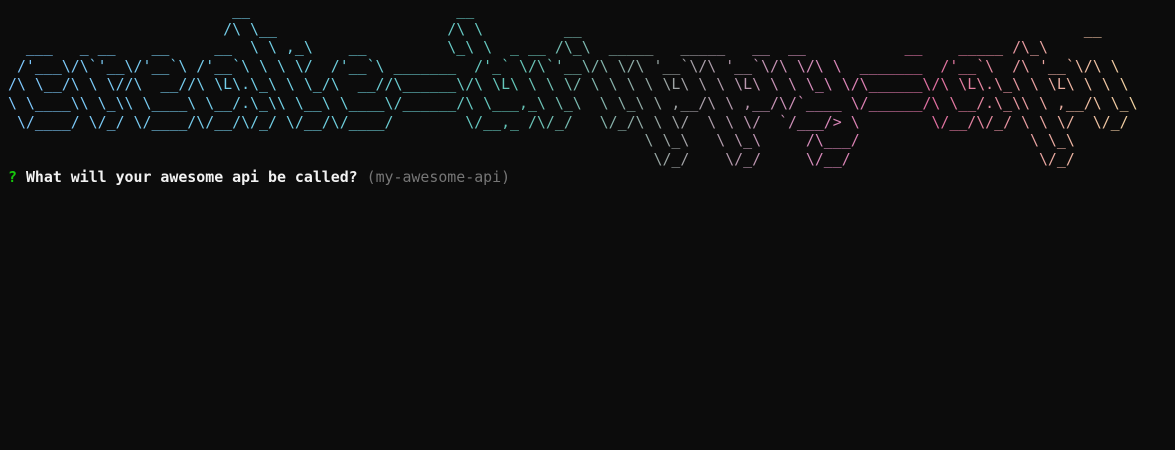  What do you see at coordinates (12, 177) in the screenshot?
I see `question-mark-icon: ?` at bounding box center [12, 177].